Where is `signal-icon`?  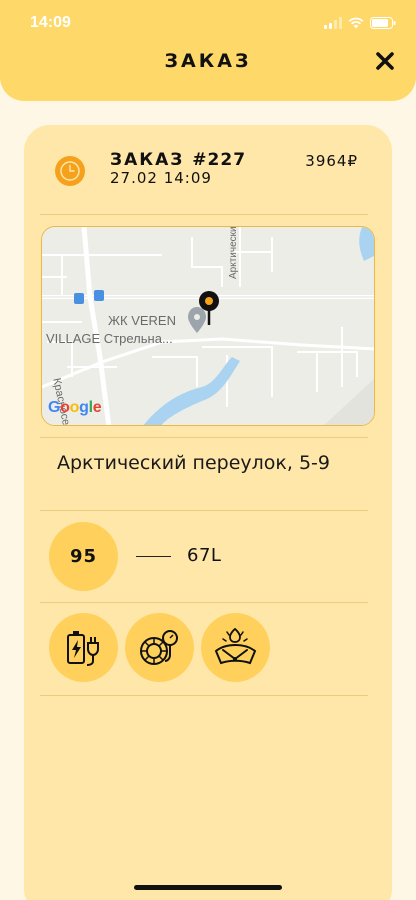 signal-icon is located at coordinates (333, 23).